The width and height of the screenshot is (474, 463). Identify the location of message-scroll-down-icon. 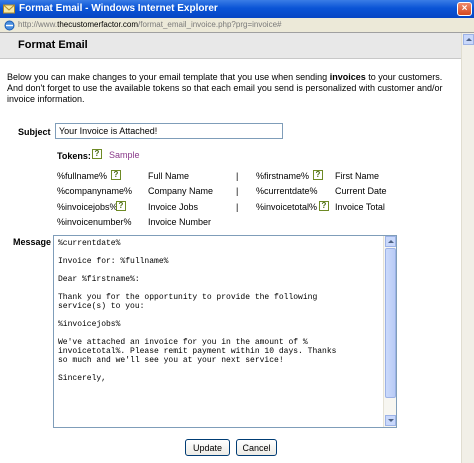
(390, 420).